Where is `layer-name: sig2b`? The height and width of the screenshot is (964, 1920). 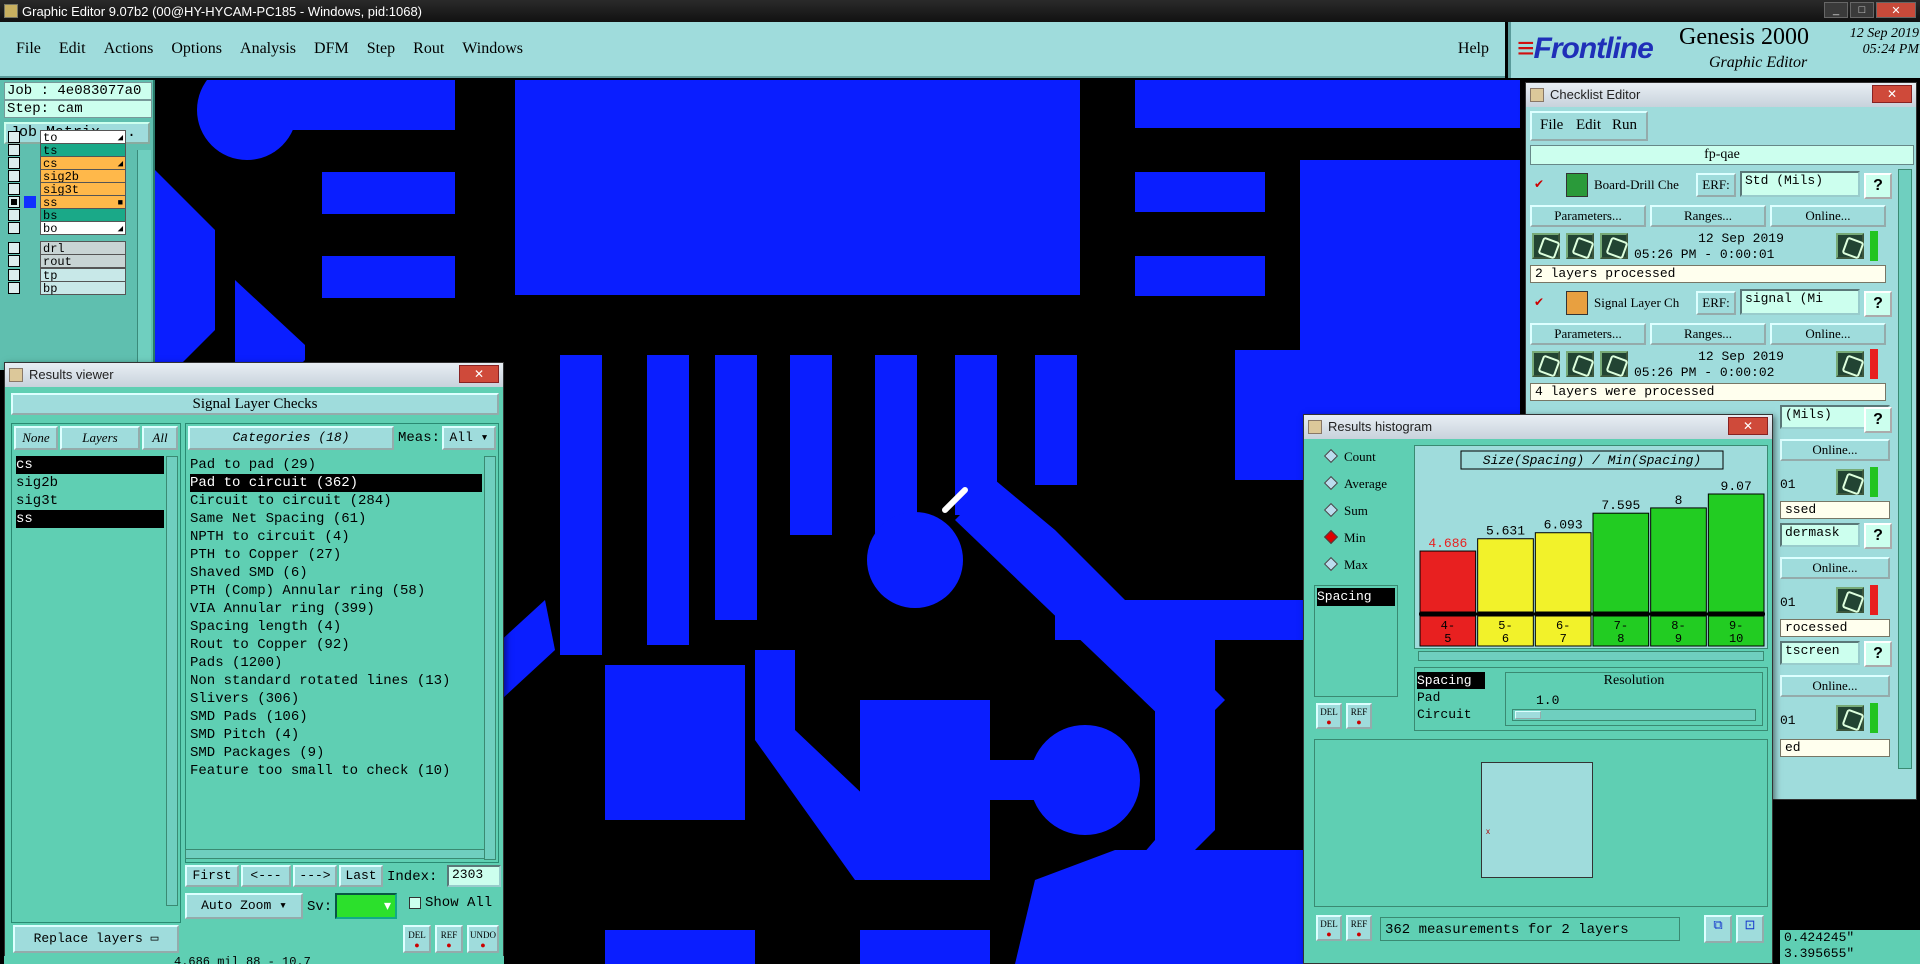 layer-name: sig2b is located at coordinates (83, 176).